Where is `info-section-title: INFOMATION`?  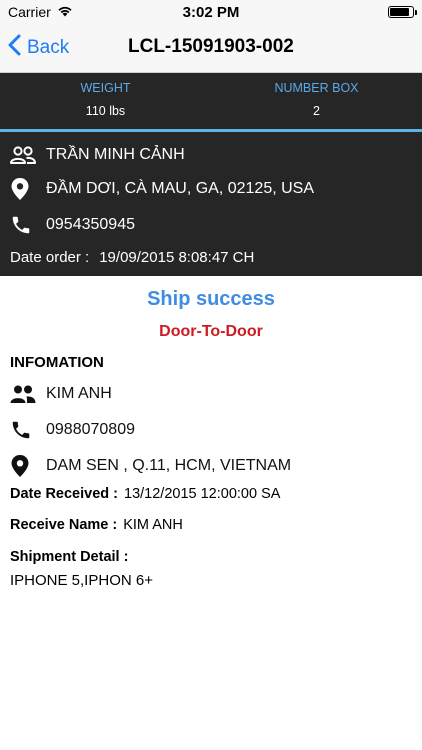 info-section-title: INFOMATION is located at coordinates (57, 362).